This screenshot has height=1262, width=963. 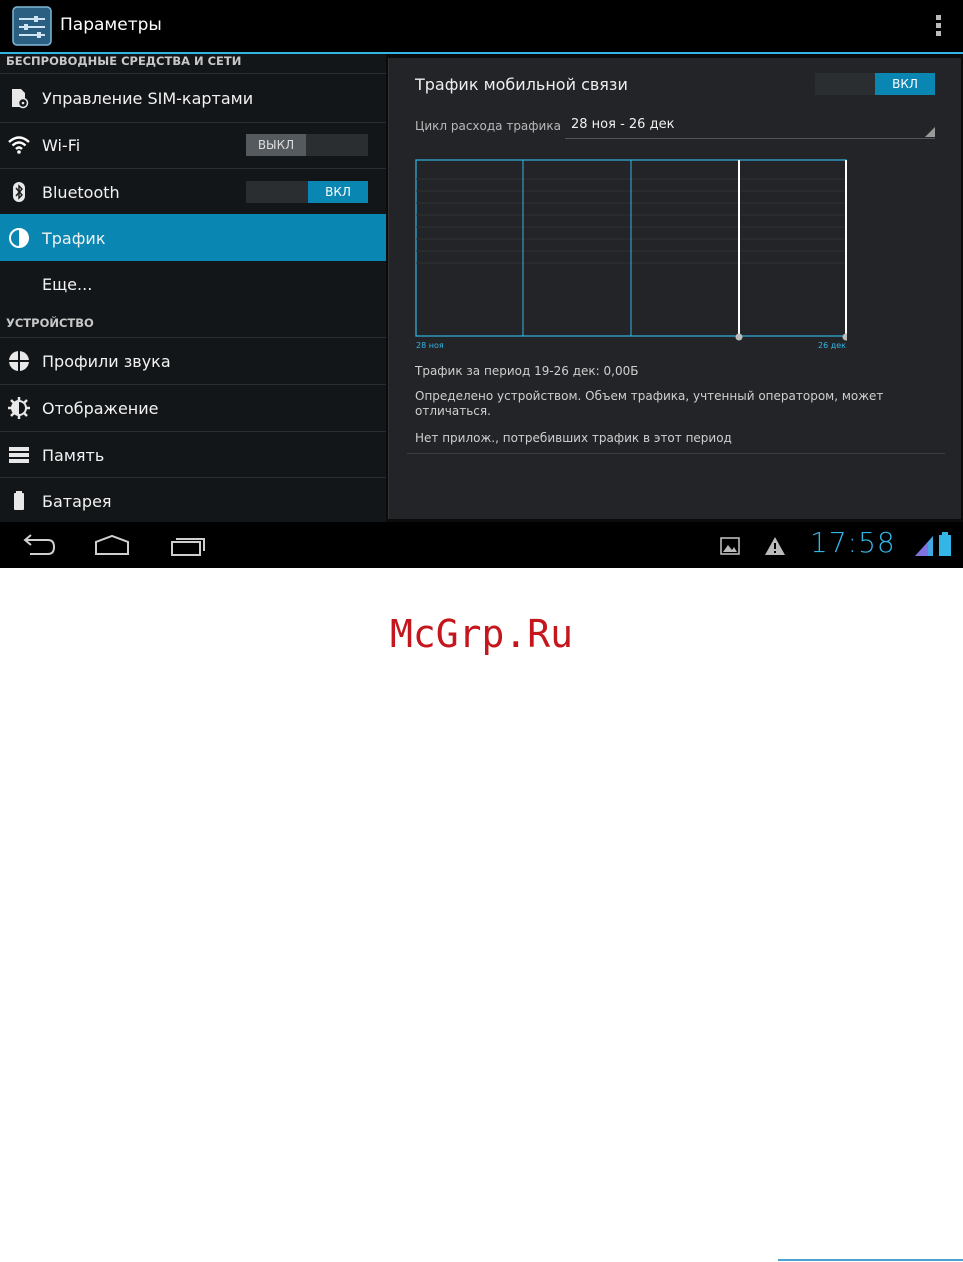 What do you see at coordinates (481, 27) in the screenshot?
I see `action-bar: Параметры` at bounding box center [481, 27].